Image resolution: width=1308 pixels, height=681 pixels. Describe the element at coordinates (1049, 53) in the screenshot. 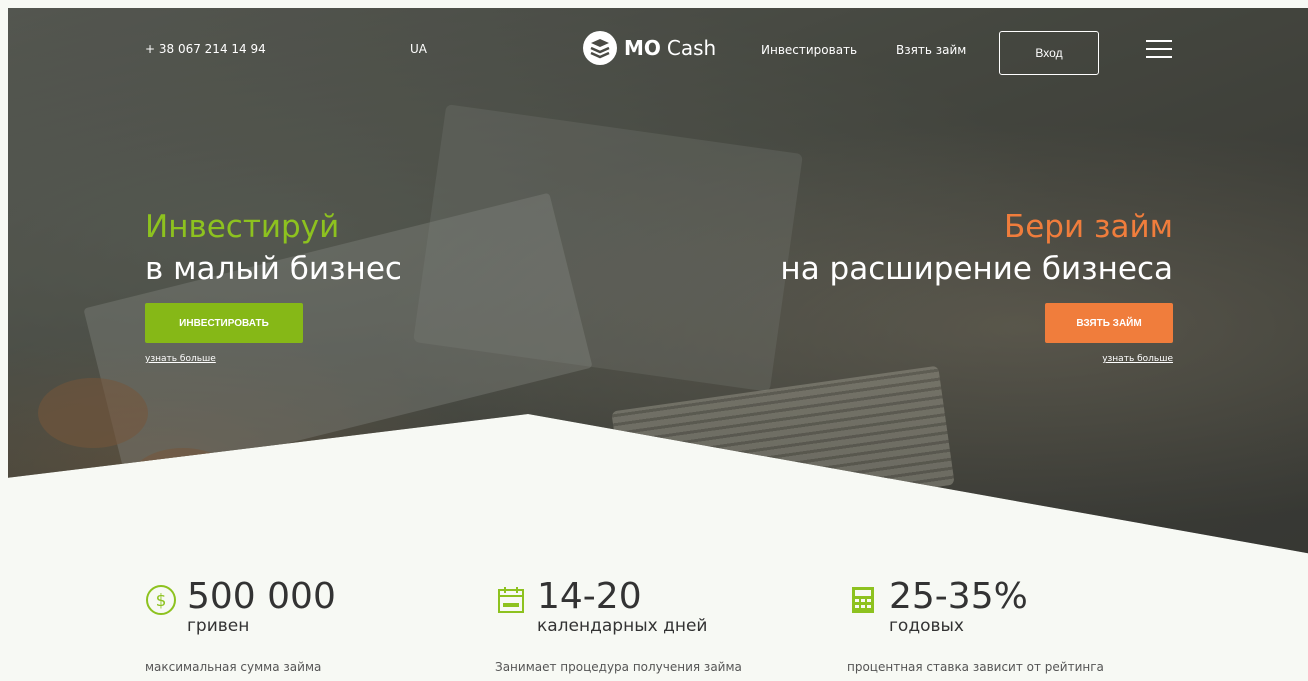

I see `login-button: Вход` at that location.